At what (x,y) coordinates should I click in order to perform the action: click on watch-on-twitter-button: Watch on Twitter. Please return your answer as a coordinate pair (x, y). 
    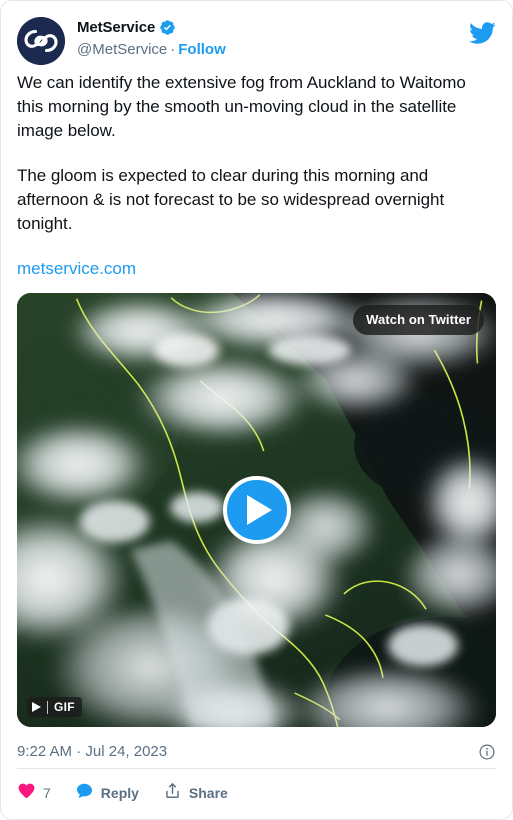
    Looking at the image, I should click on (418, 320).